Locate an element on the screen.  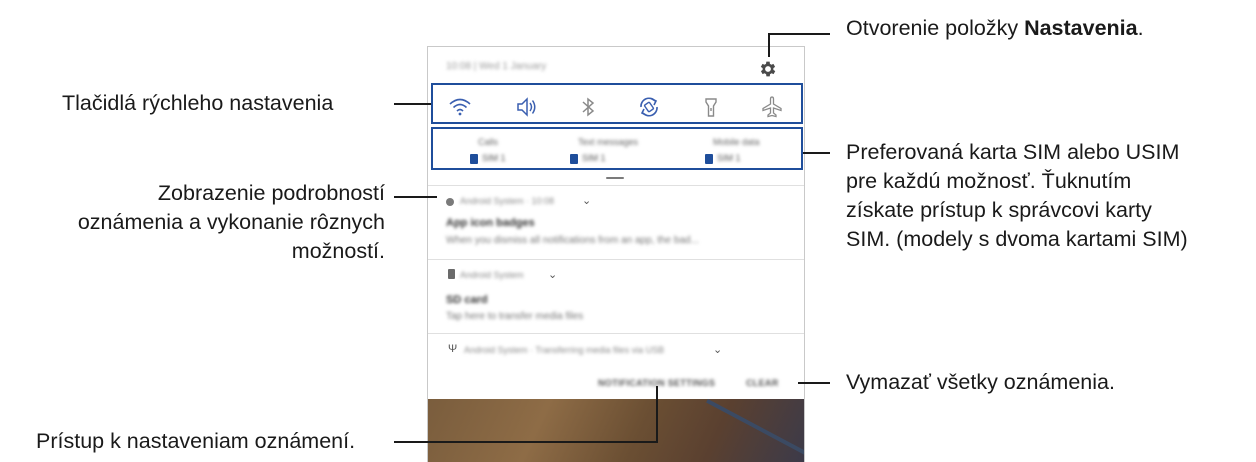
android-system-icon is located at coordinates (450, 202).